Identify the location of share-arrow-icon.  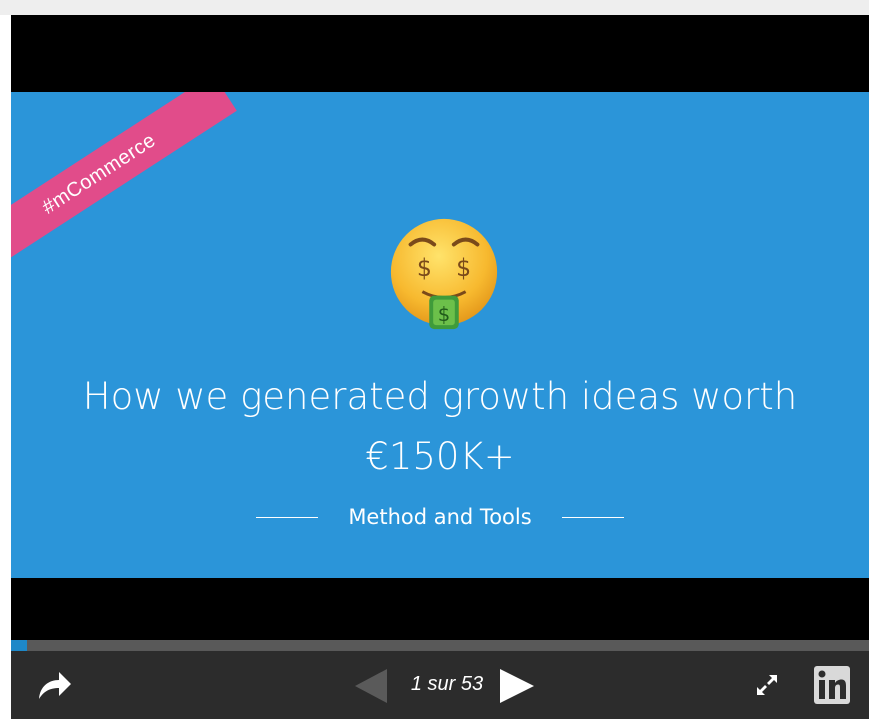
(54, 686).